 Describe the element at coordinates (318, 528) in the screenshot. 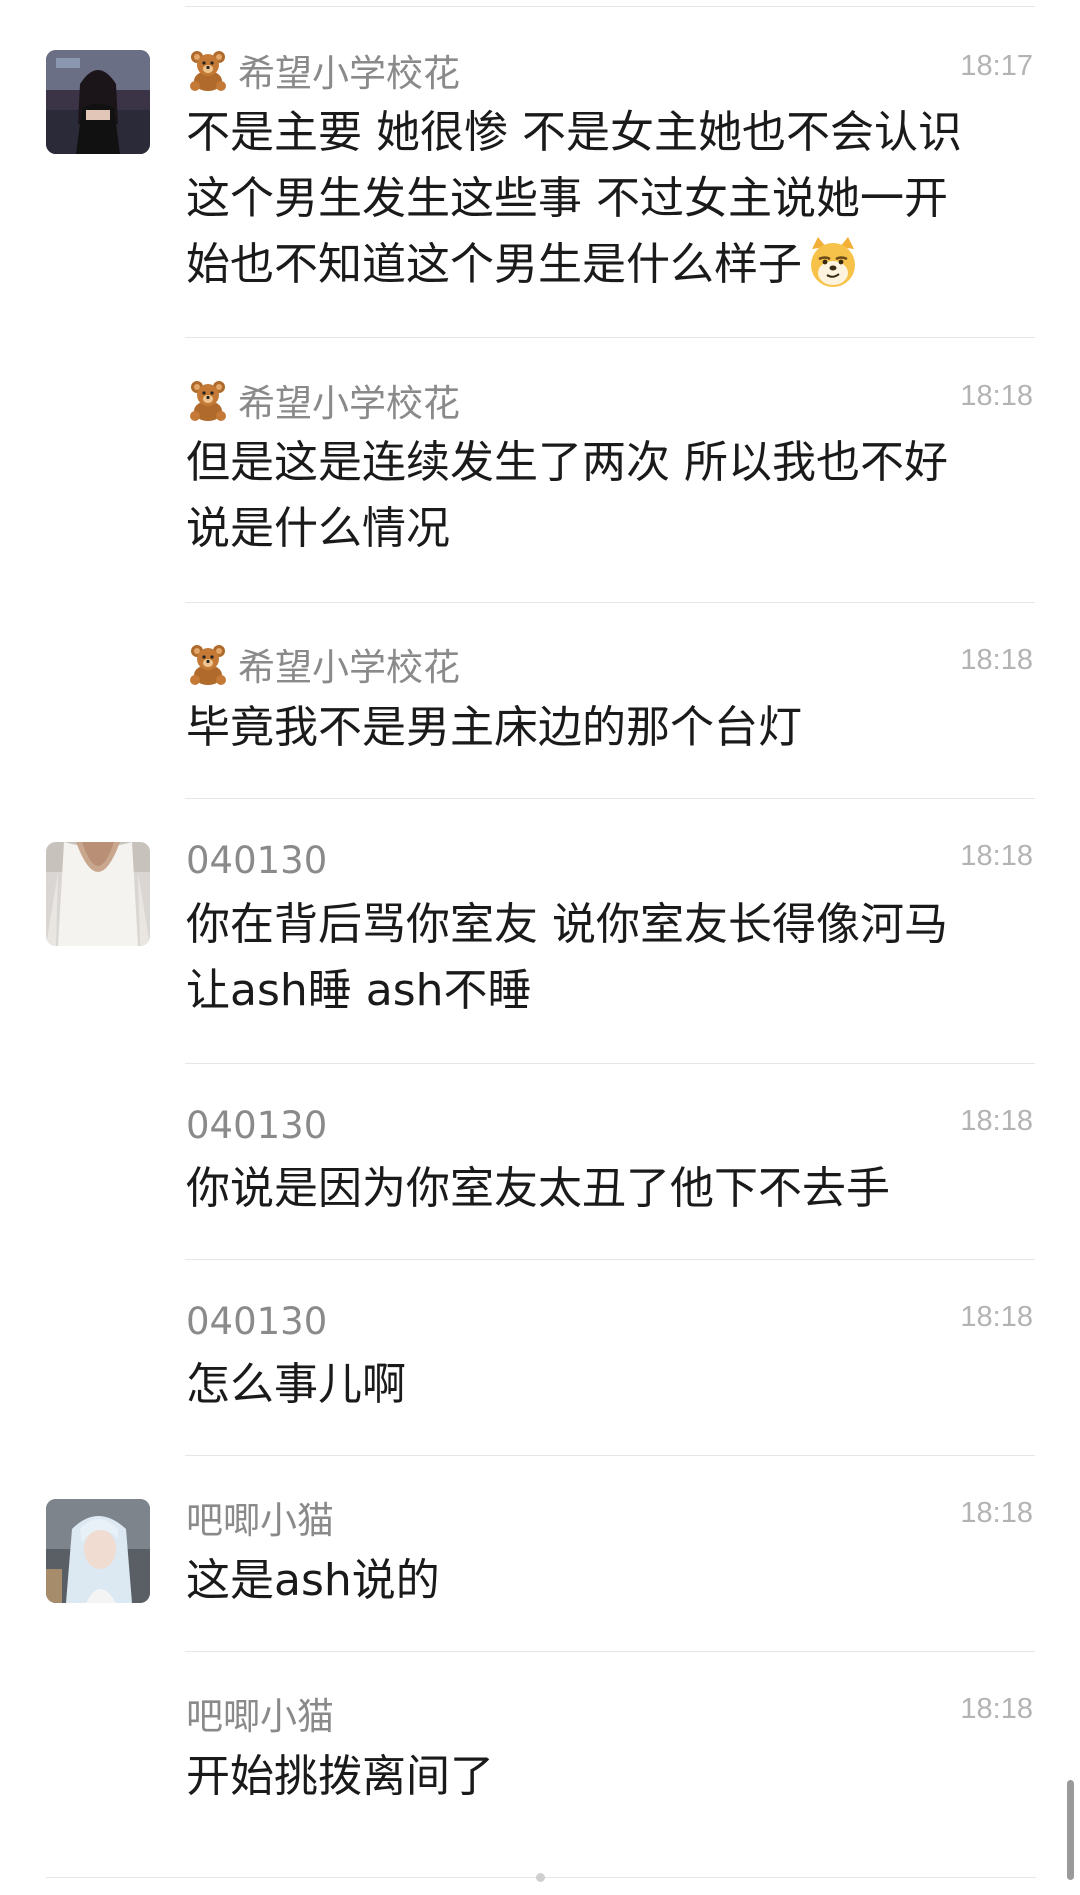

I see `message-line: 说是什么情况` at that location.